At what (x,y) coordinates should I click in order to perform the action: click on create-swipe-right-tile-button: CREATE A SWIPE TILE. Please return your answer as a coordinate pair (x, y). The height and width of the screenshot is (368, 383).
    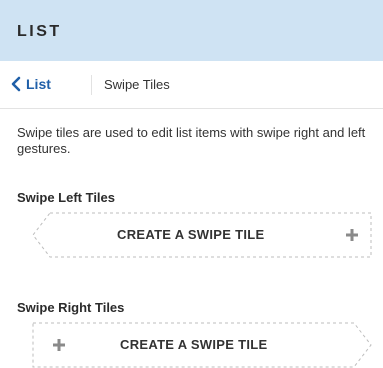
    Looking at the image, I should click on (202, 345).